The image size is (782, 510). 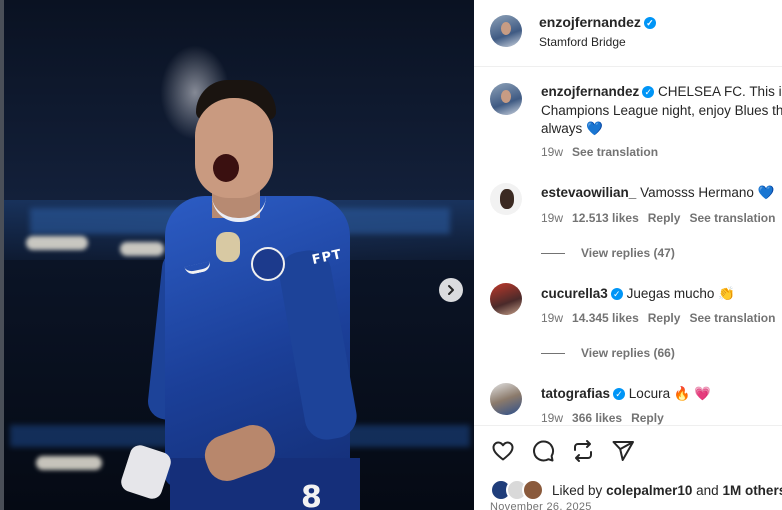 I want to click on caption-text-1: CHELSEA FC. This is r, so click(x=720, y=91).